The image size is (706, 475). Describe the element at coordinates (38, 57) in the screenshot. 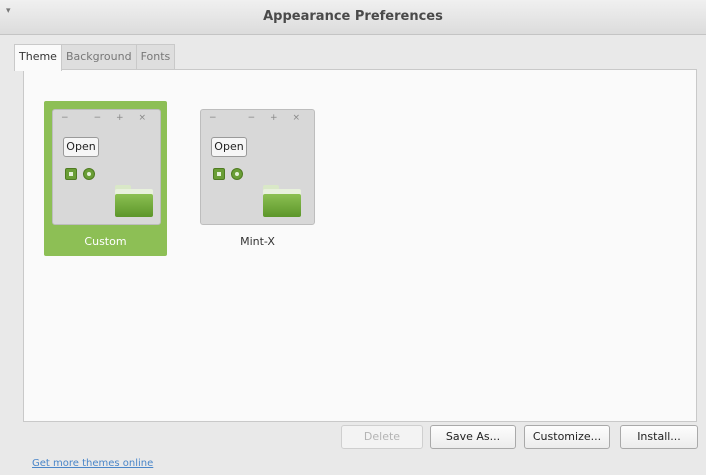

I see `tab-theme: Theme` at that location.